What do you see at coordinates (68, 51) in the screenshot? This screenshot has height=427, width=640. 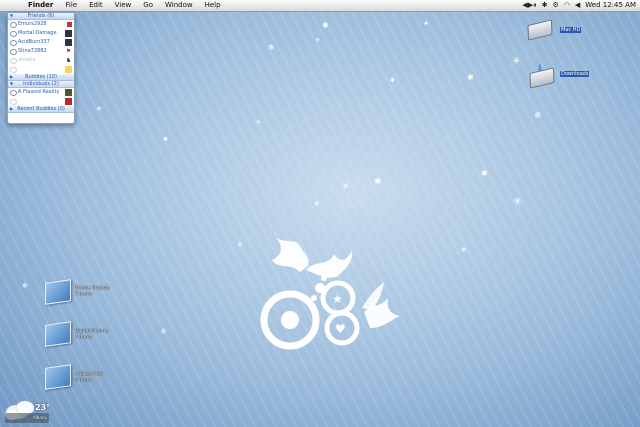 I see `buddy-icon: ⚑` at bounding box center [68, 51].